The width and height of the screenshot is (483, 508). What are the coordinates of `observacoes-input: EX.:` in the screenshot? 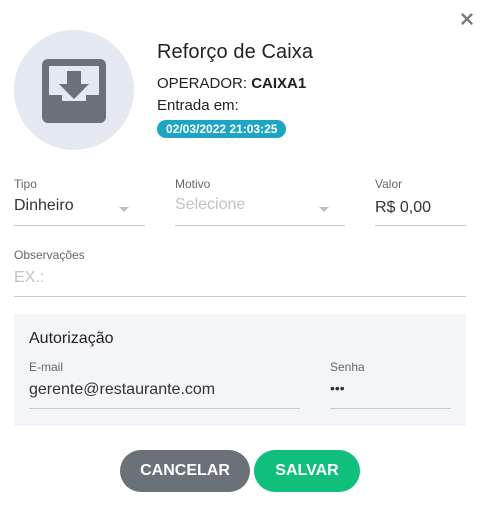 It's located at (29, 278).